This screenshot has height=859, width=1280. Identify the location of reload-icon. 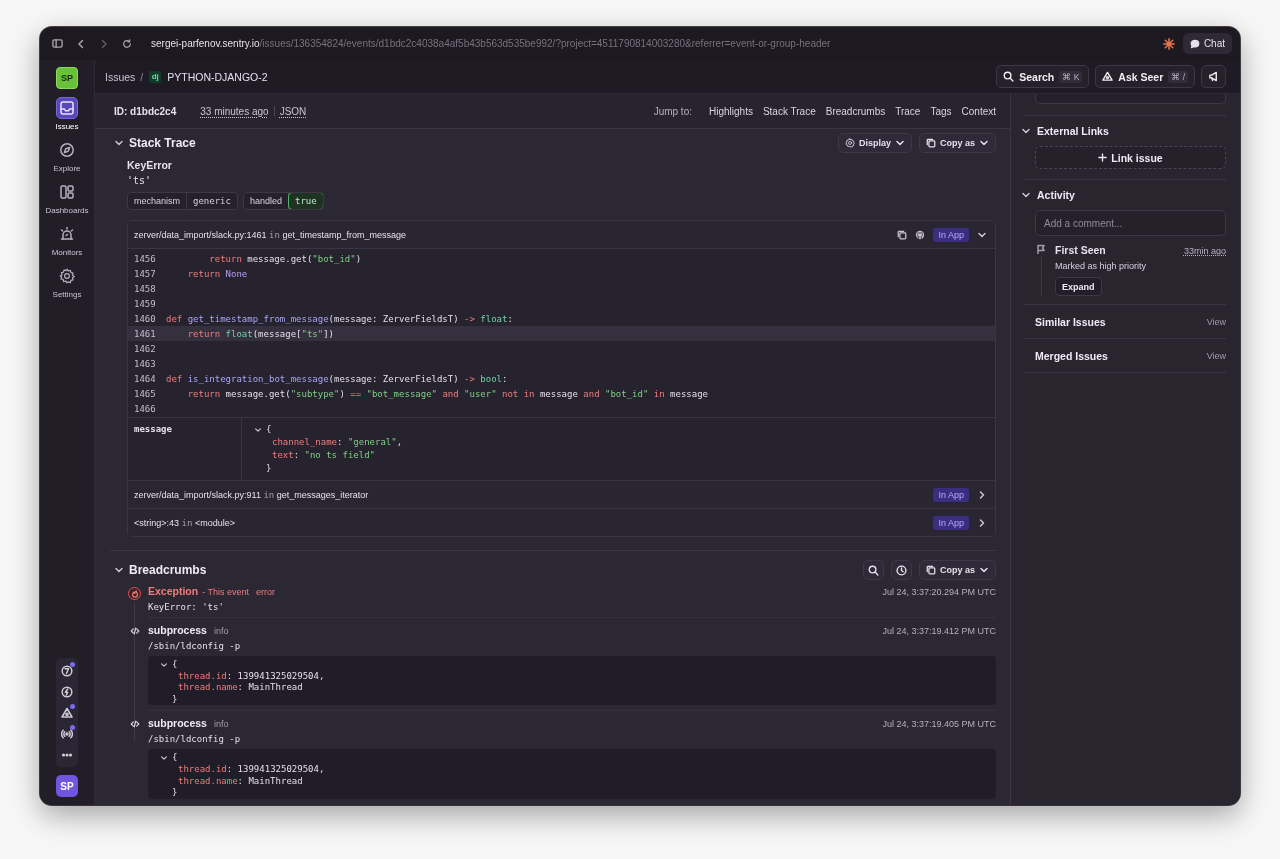
(127, 43).